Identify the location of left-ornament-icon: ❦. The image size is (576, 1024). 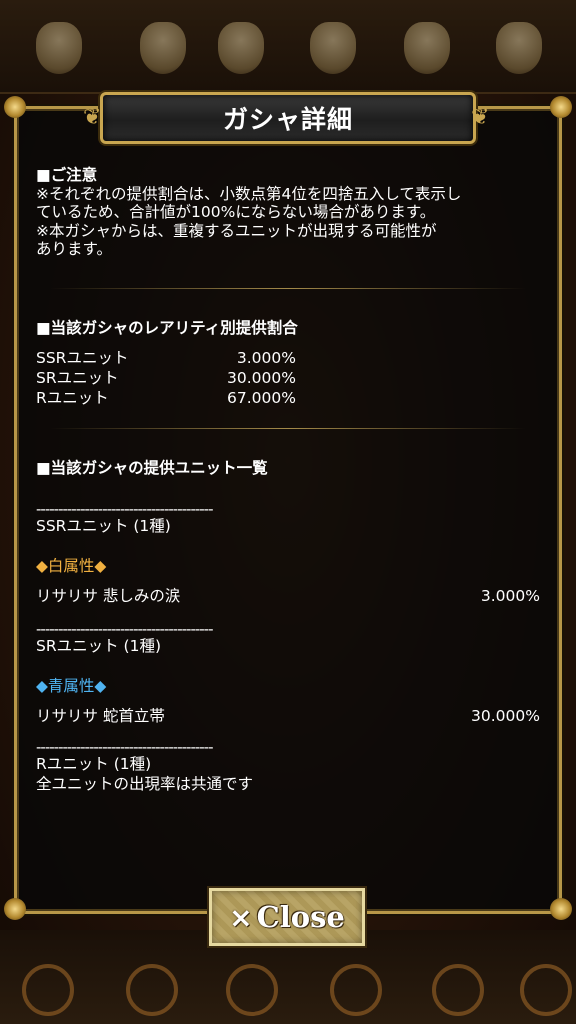
(92, 117).